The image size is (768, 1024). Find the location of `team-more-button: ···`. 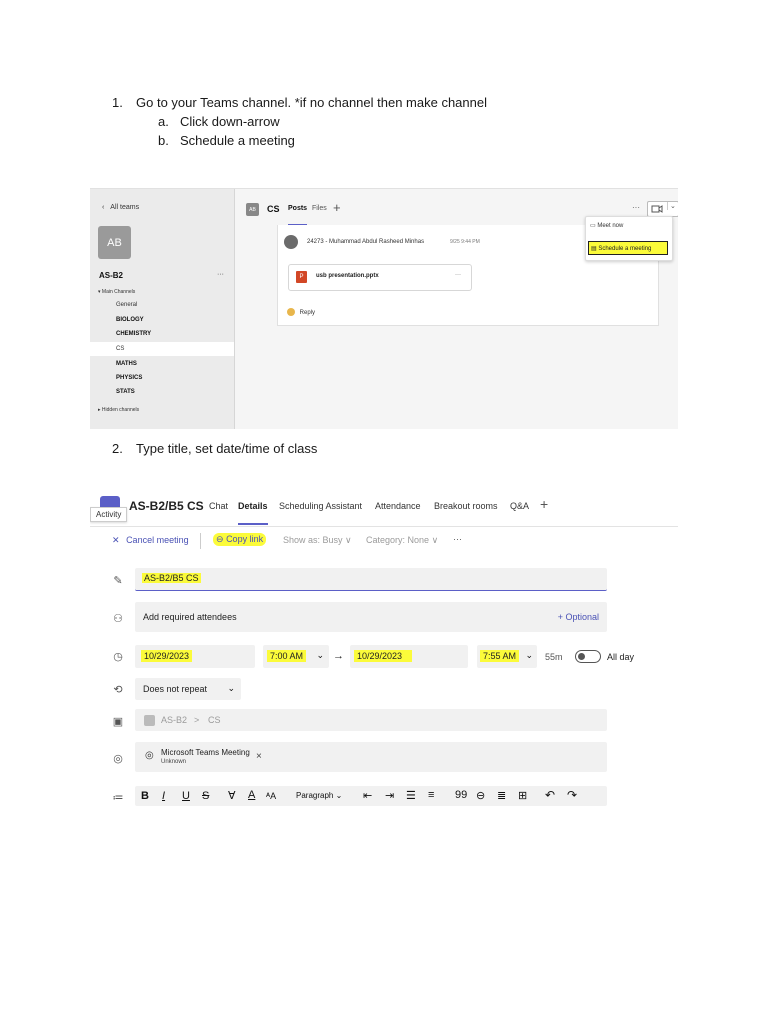

team-more-button: ··· is located at coordinates (220, 274).